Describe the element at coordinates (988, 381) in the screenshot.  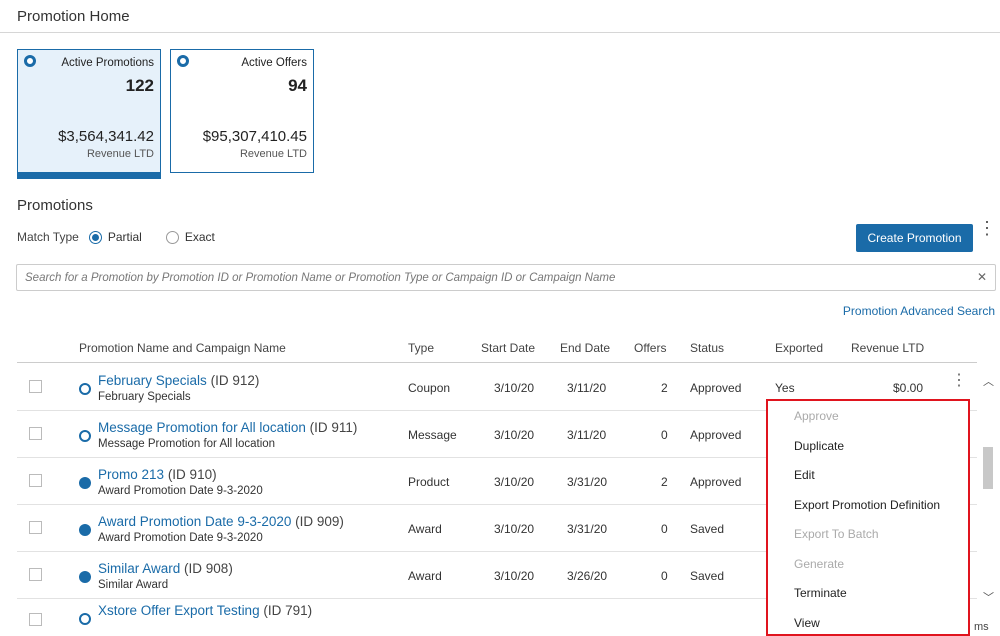
I see `scroll-up-icon: ︿` at that location.